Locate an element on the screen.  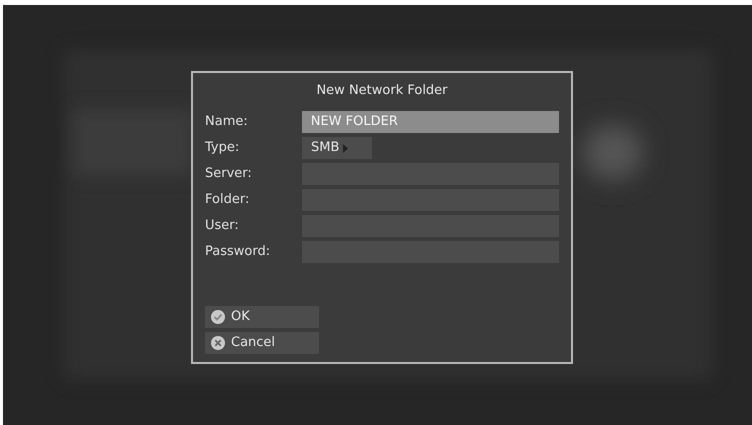
type-selector: SMB is located at coordinates (337, 148).